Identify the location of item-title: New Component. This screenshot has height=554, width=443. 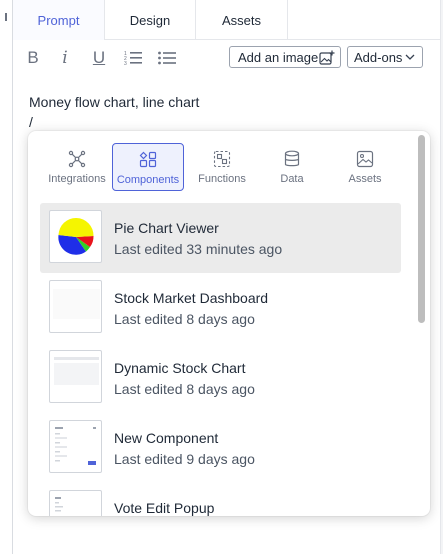
(166, 438).